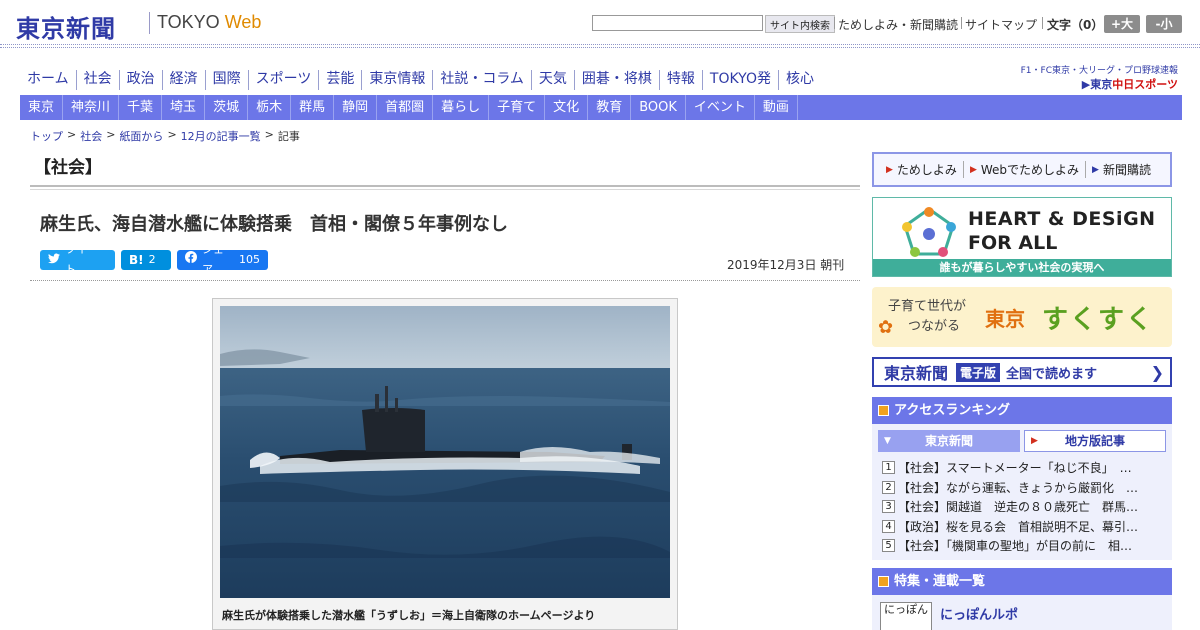 The image size is (1200, 630). What do you see at coordinates (445, 280) in the screenshot?
I see `article-dotted-rule` at bounding box center [445, 280].